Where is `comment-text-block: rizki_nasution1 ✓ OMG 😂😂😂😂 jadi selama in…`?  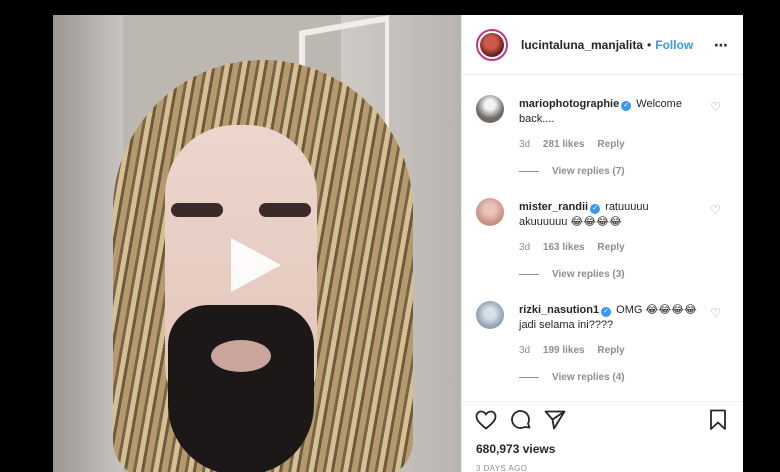 comment-text-block: rizki_nasution1 ✓ OMG 😂😂😂😂 jadi selama in… is located at coordinates (609, 318).